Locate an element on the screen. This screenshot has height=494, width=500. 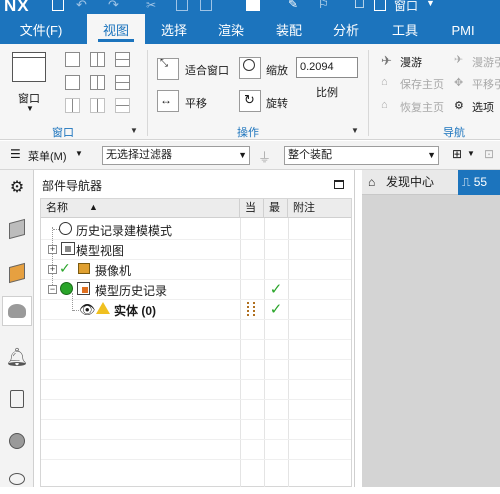
type-filter-arrow-icon: ▼ is located at coordinates (471, 153).